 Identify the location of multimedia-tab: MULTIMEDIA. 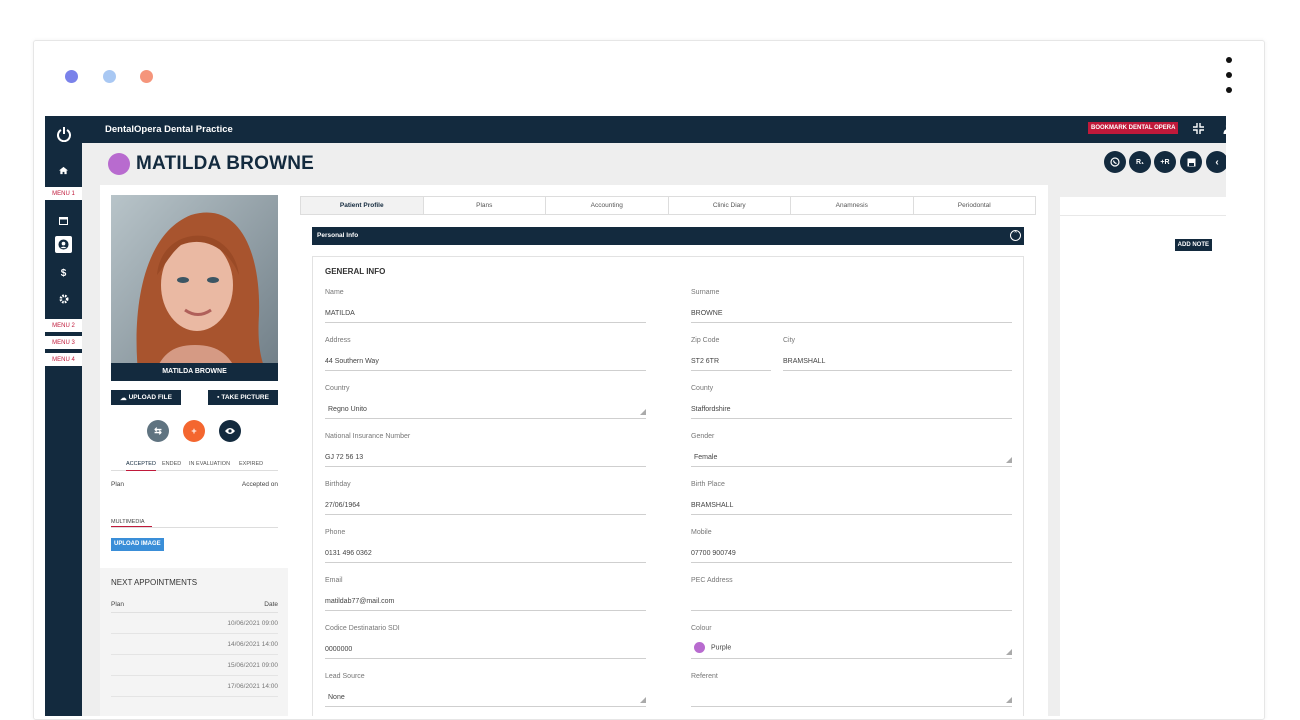
(131, 523).